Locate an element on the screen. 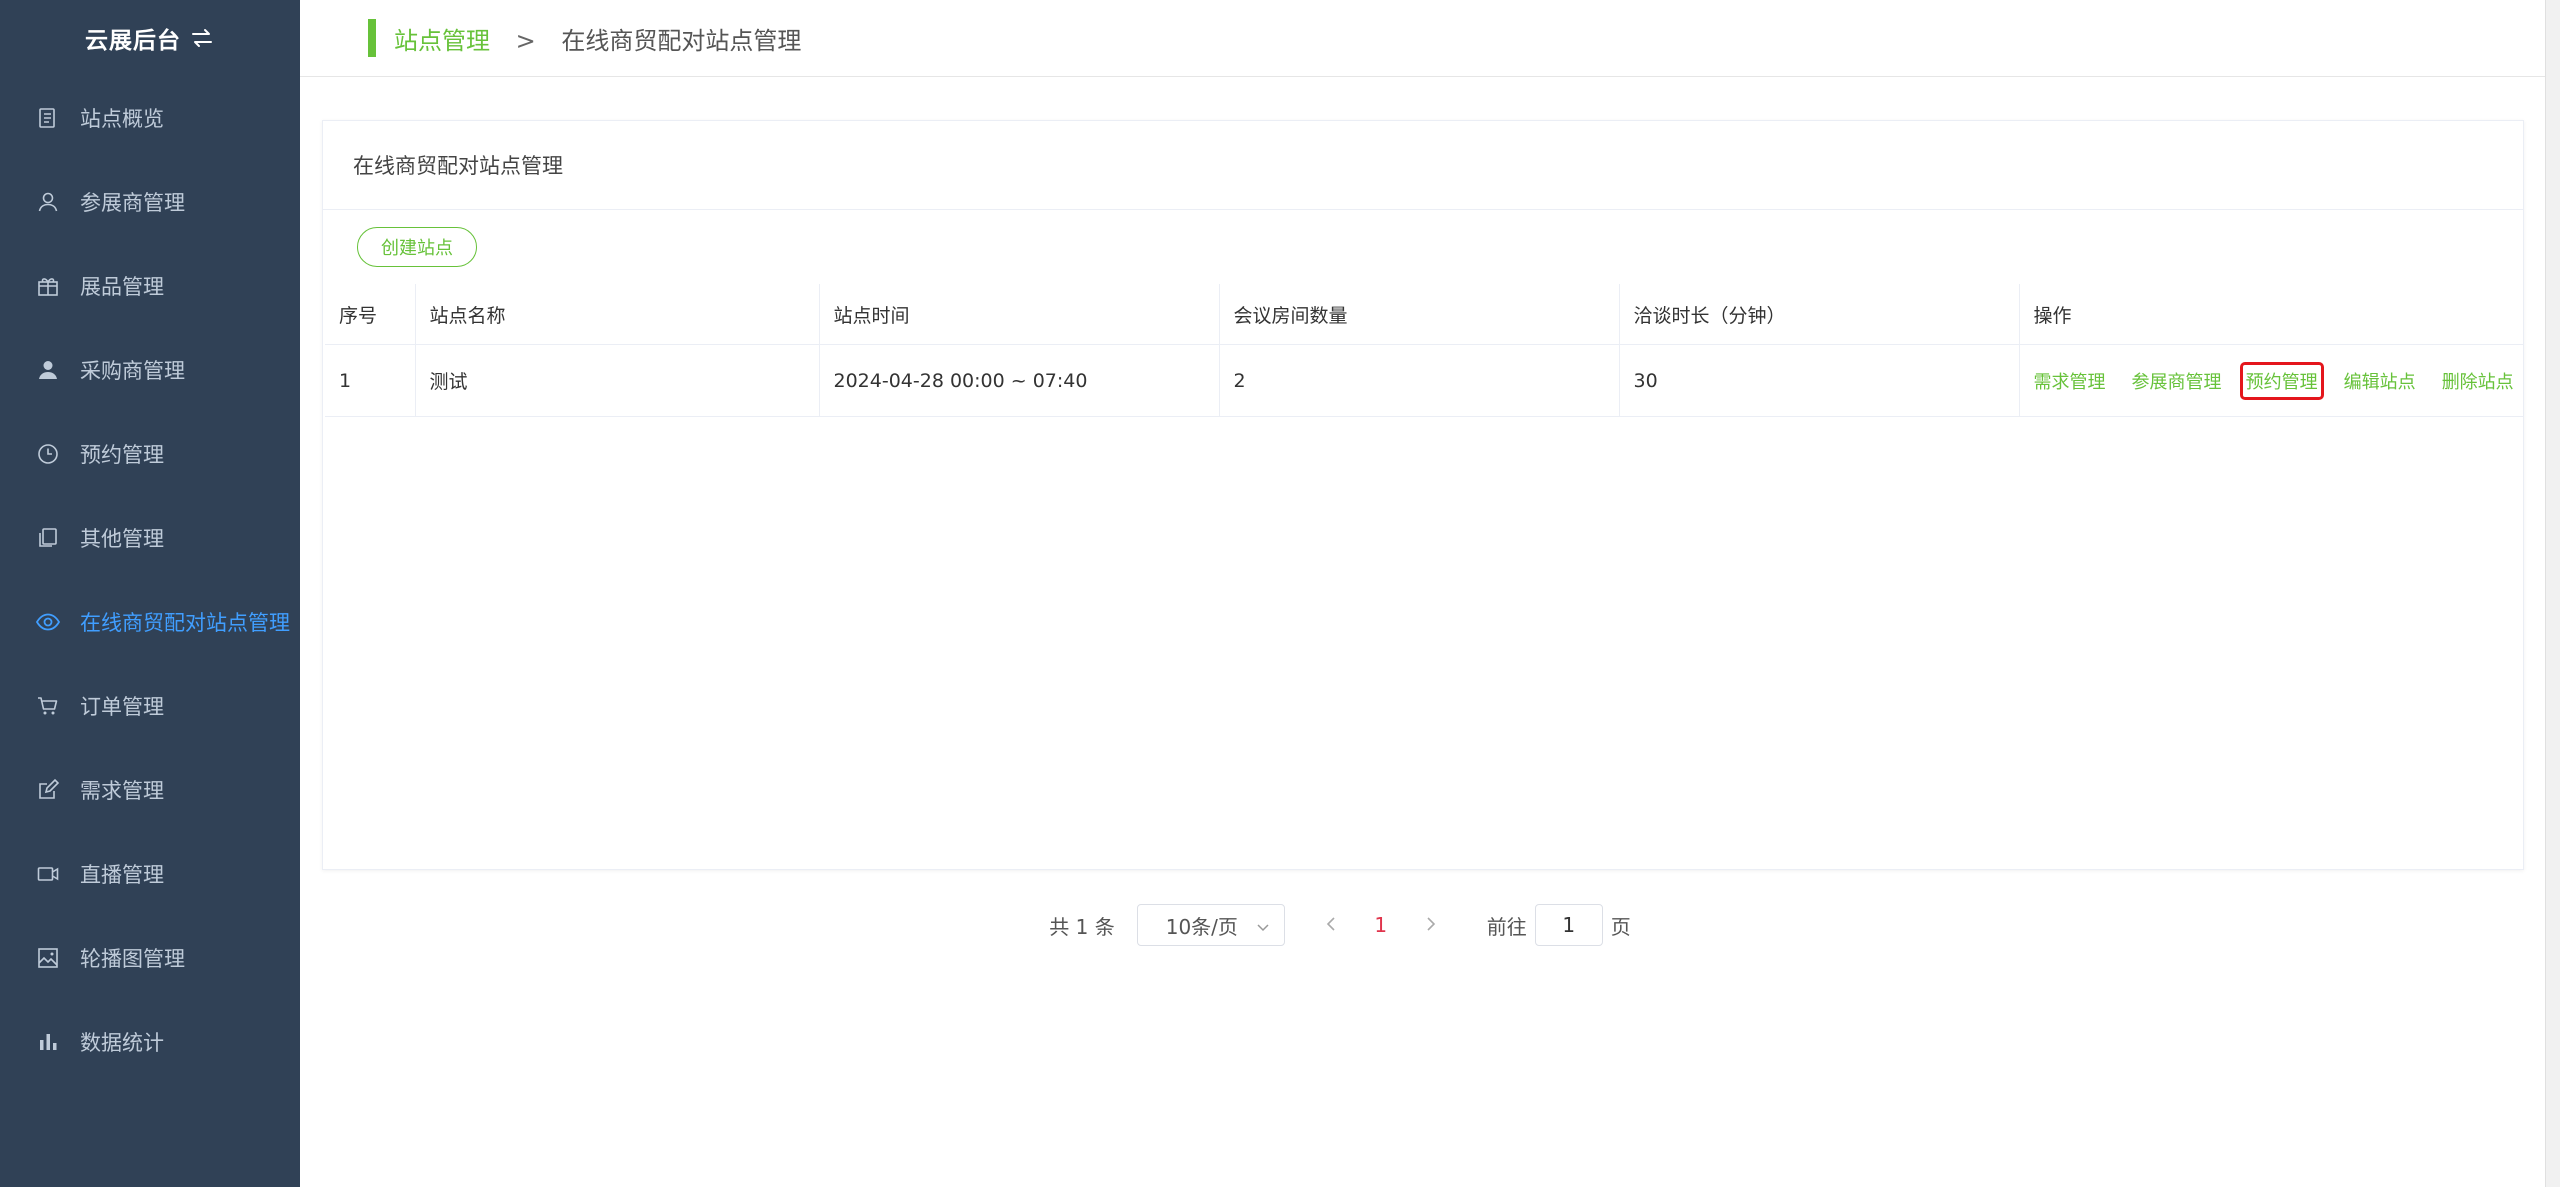 The image size is (2560, 1187). sidebar-item-orders: 订单管理 is located at coordinates (150, 706).